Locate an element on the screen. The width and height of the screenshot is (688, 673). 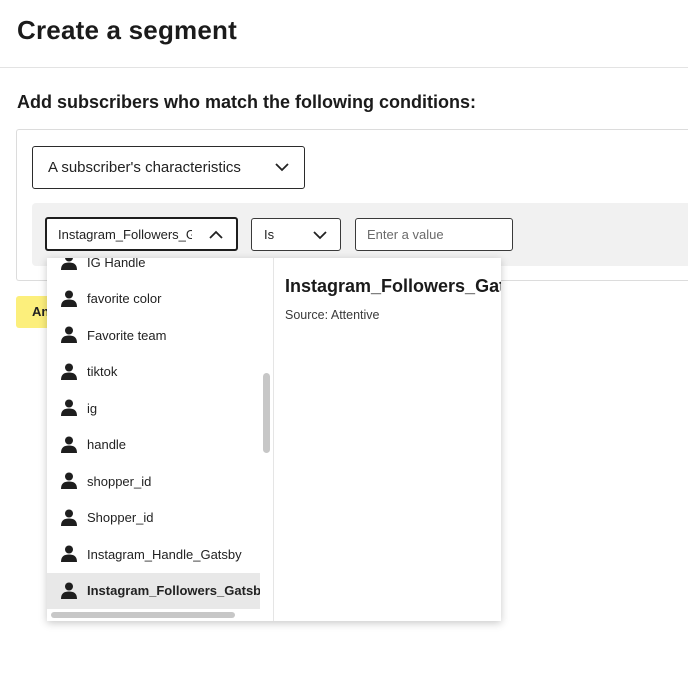
list-item: favorite color is located at coordinates (153, 299).